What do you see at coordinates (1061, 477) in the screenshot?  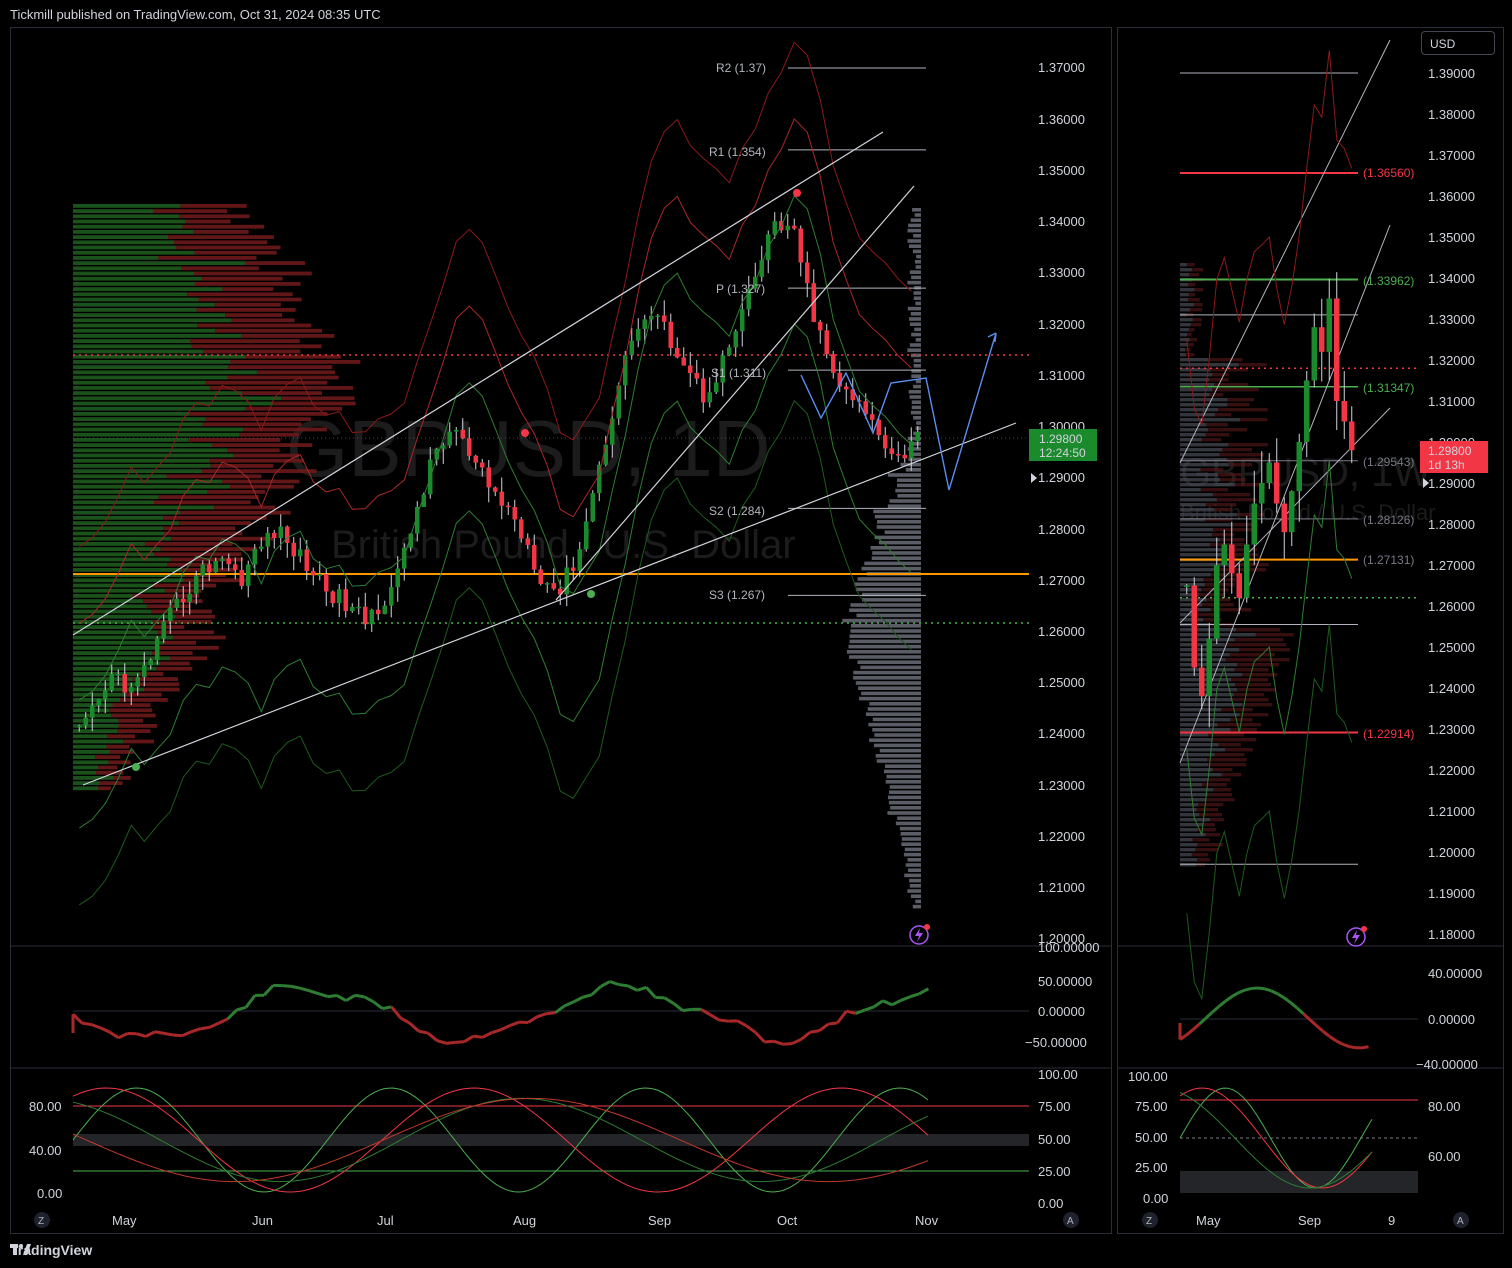 I see `price-tick: 1.29000` at bounding box center [1061, 477].